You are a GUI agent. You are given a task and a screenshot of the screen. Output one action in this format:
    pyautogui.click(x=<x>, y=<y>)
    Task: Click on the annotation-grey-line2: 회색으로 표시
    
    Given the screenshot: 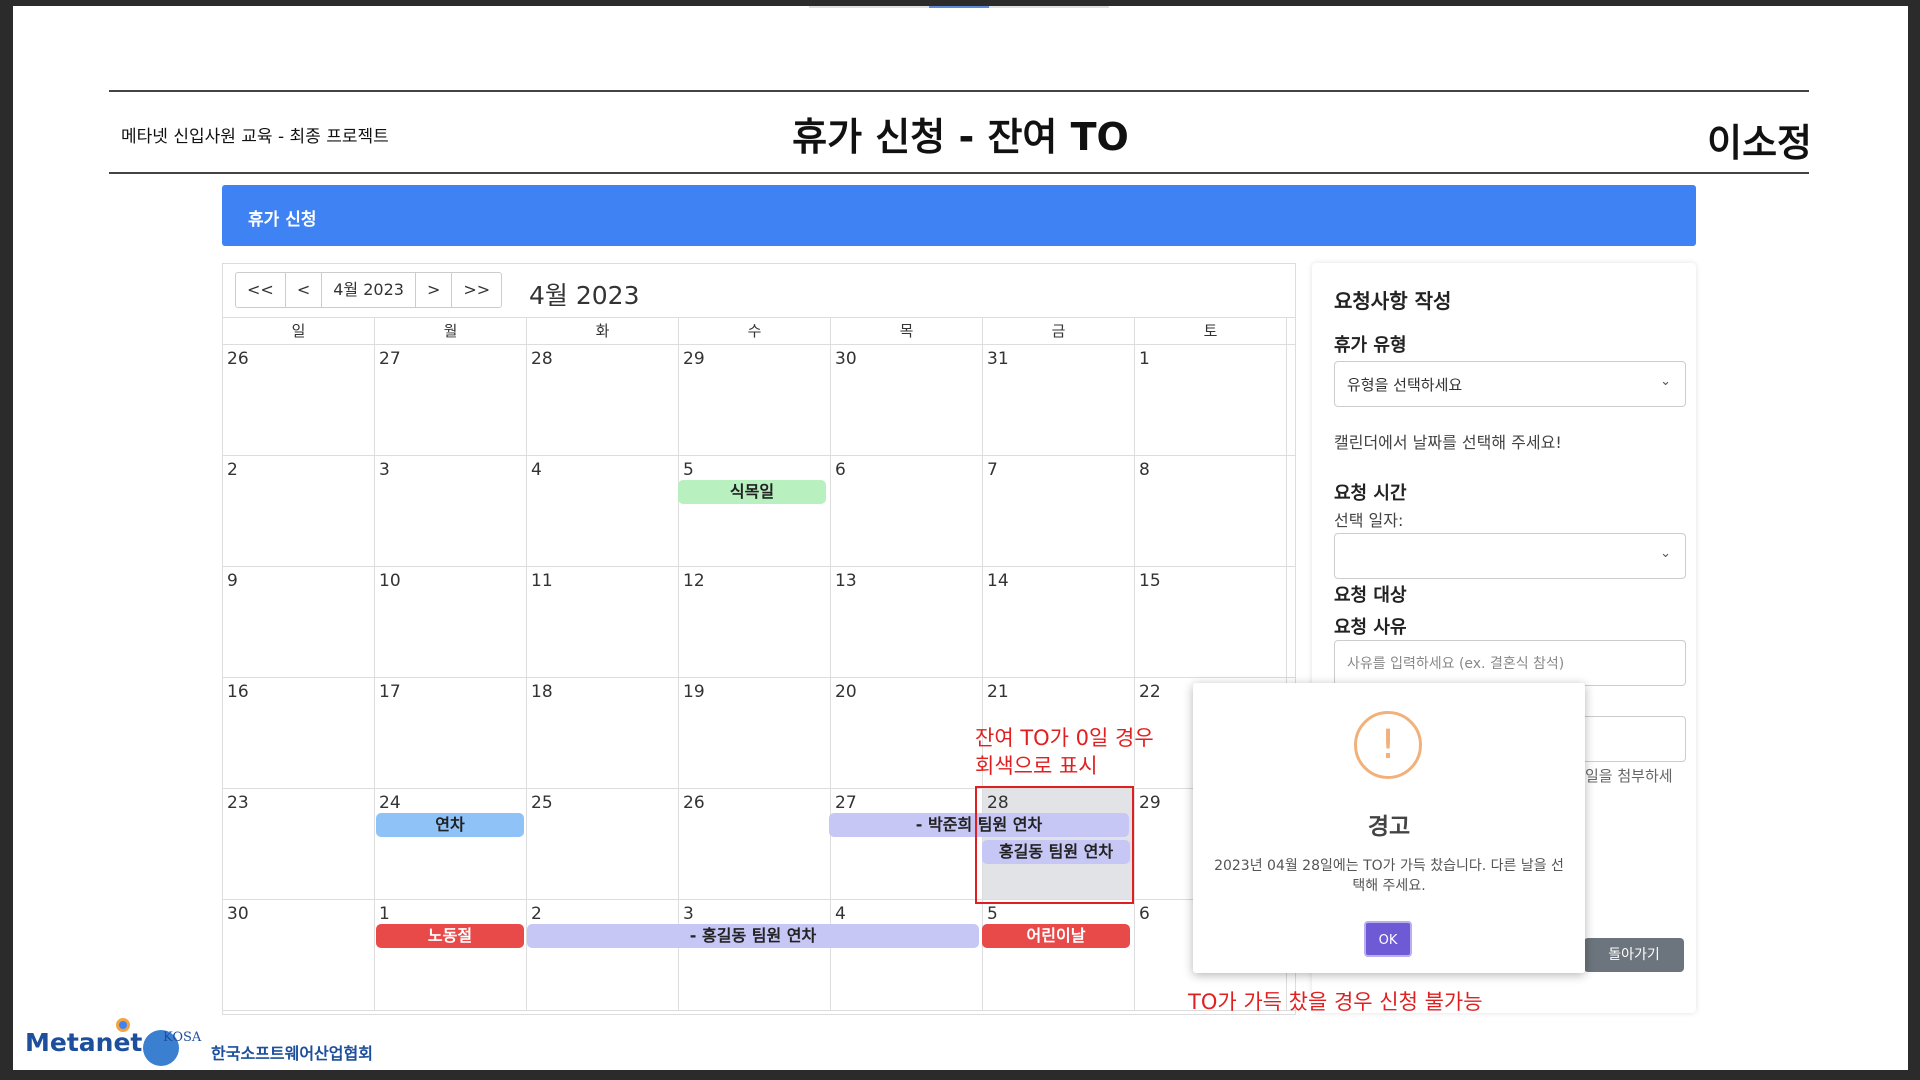 What is the action you would take?
    pyautogui.click(x=1036, y=766)
    